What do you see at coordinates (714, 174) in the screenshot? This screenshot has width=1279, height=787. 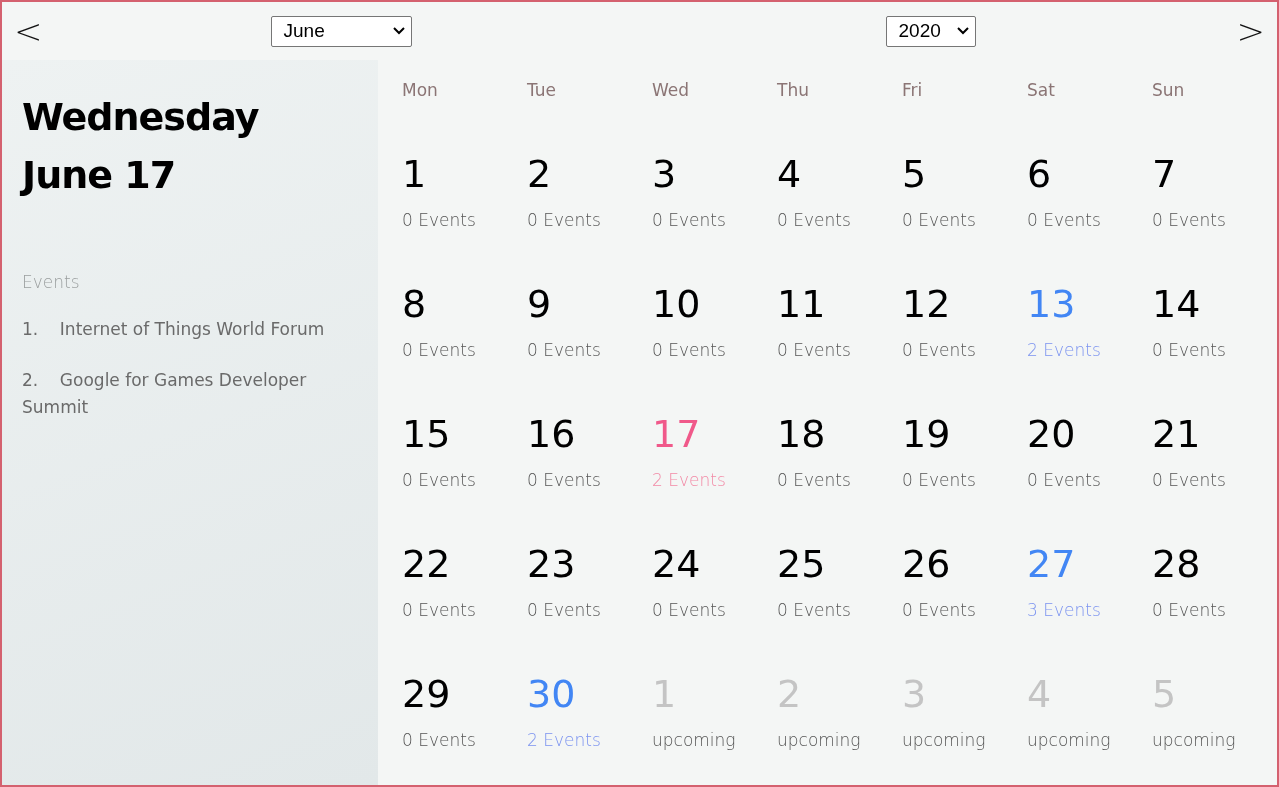 I see `day-number: 3` at bounding box center [714, 174].